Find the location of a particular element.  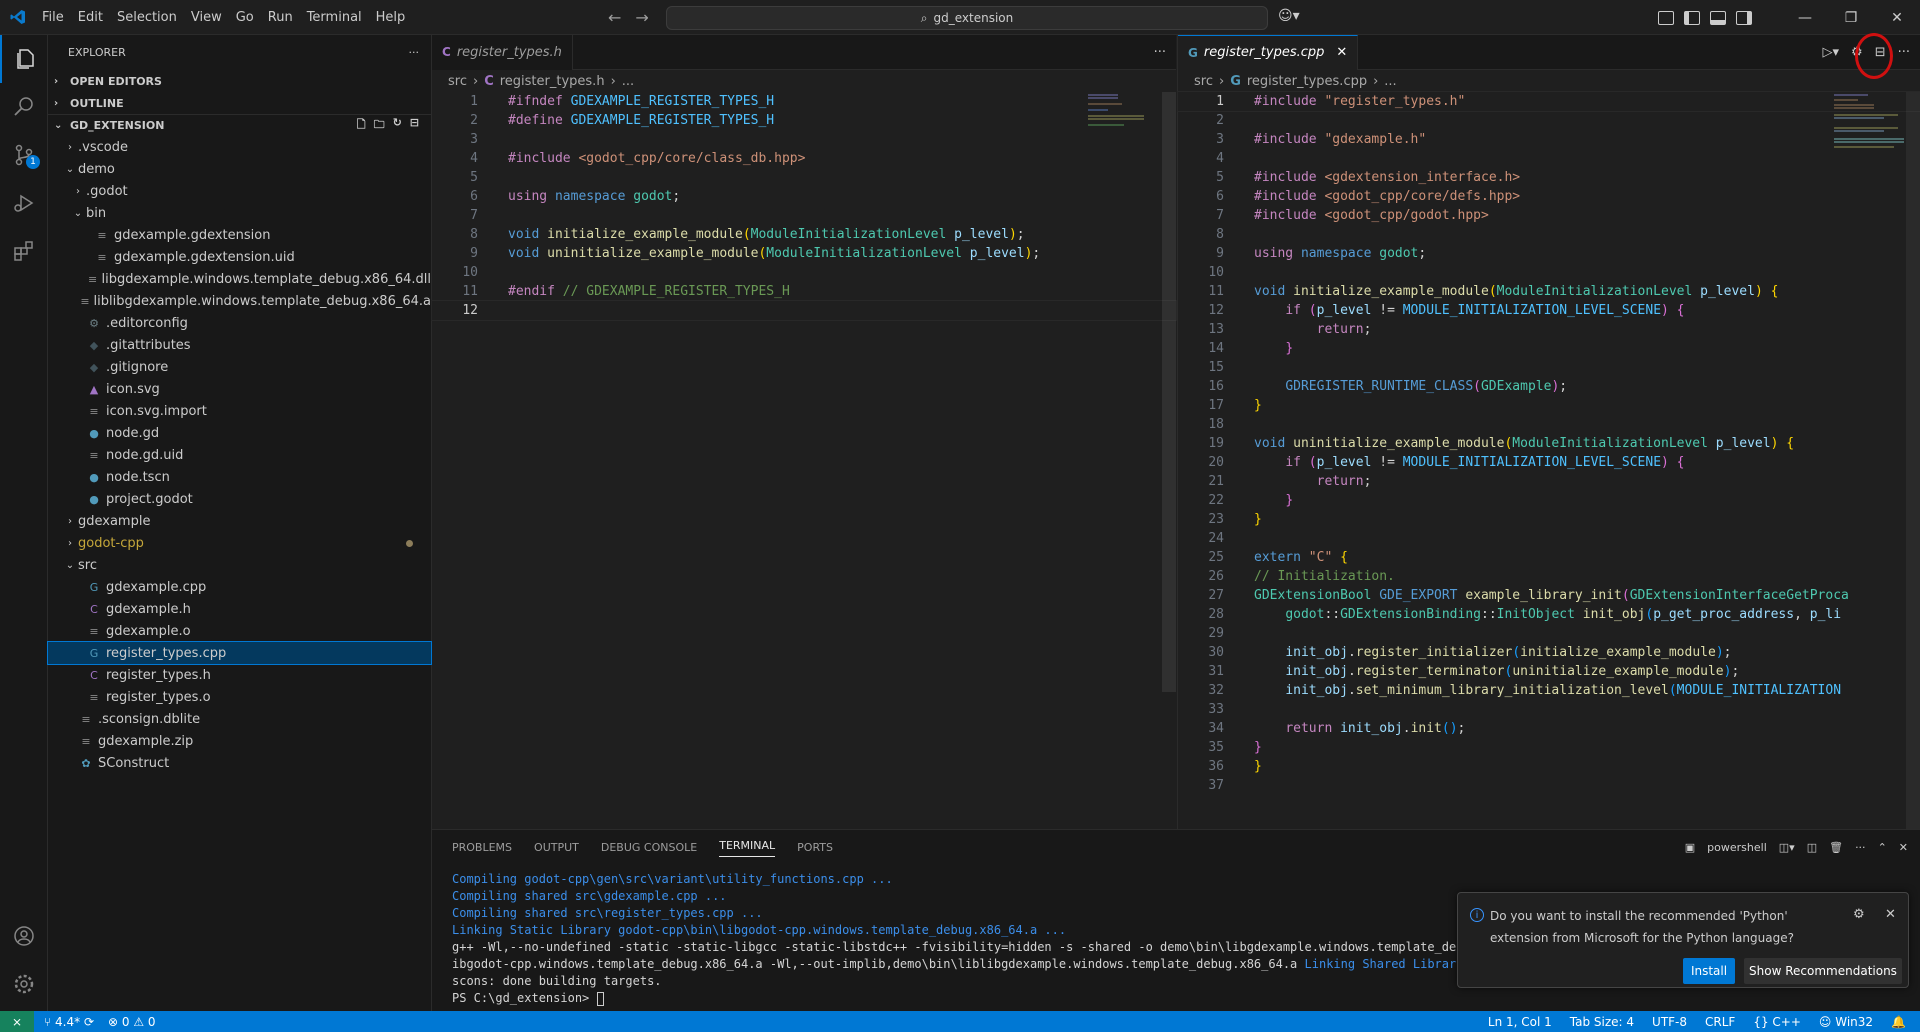

command-center-search: ⌕ gd_extension is located at coordinates (967, 18).